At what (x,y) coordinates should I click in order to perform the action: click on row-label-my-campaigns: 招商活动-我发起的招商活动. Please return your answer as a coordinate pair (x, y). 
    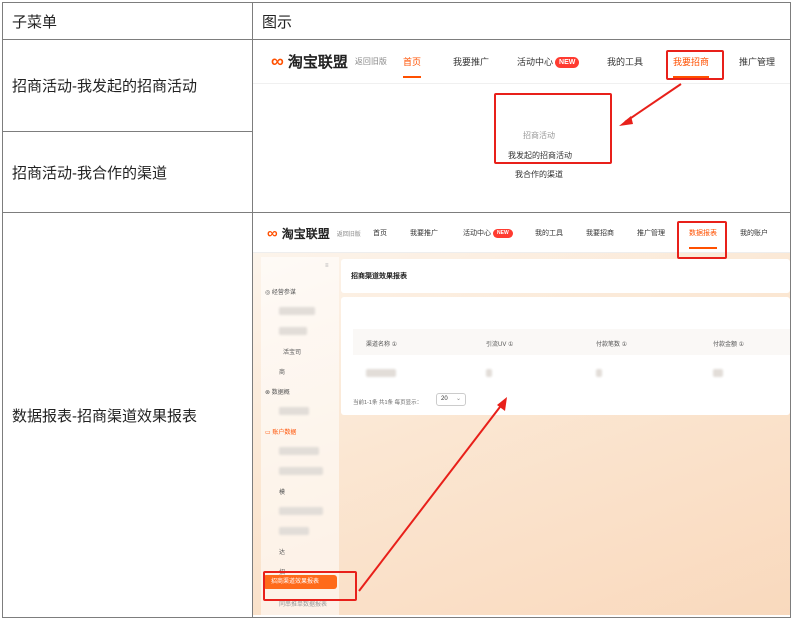
    Looking at the image, I should click on (127, 85).